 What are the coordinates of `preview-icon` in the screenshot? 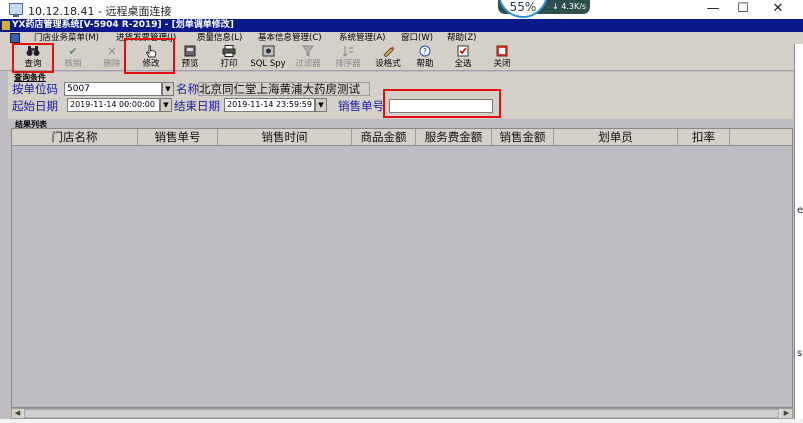 It's located at (190, 52).